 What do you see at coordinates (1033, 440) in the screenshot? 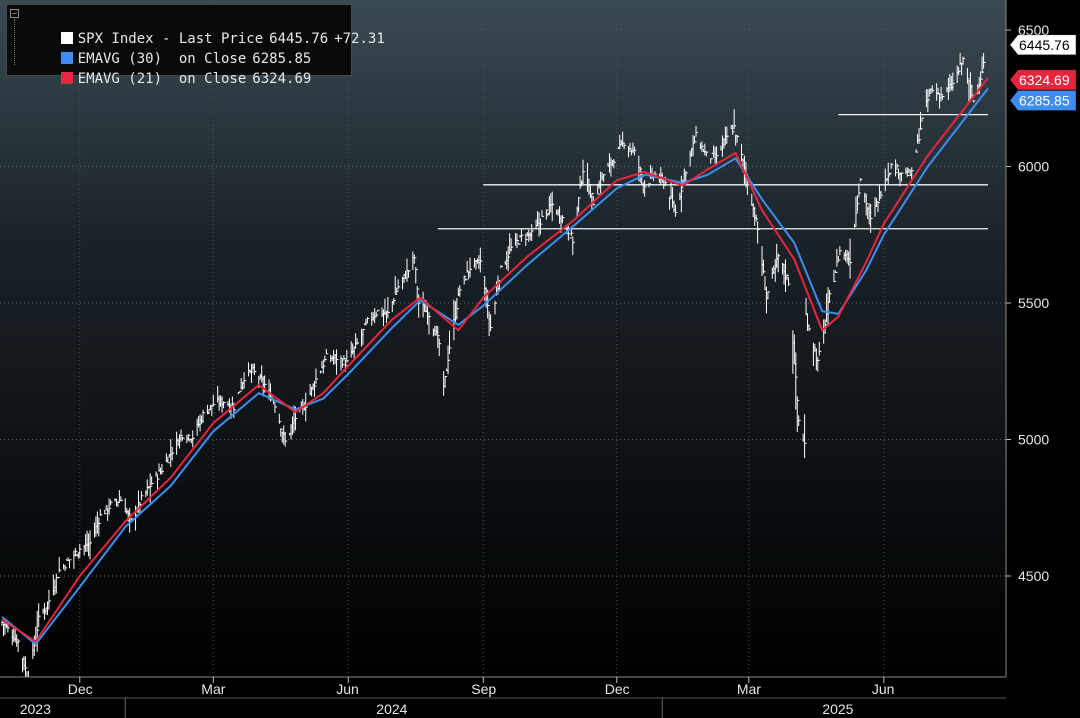
I see `y-tick-label: 5000` at bounding box center [1033, 440].